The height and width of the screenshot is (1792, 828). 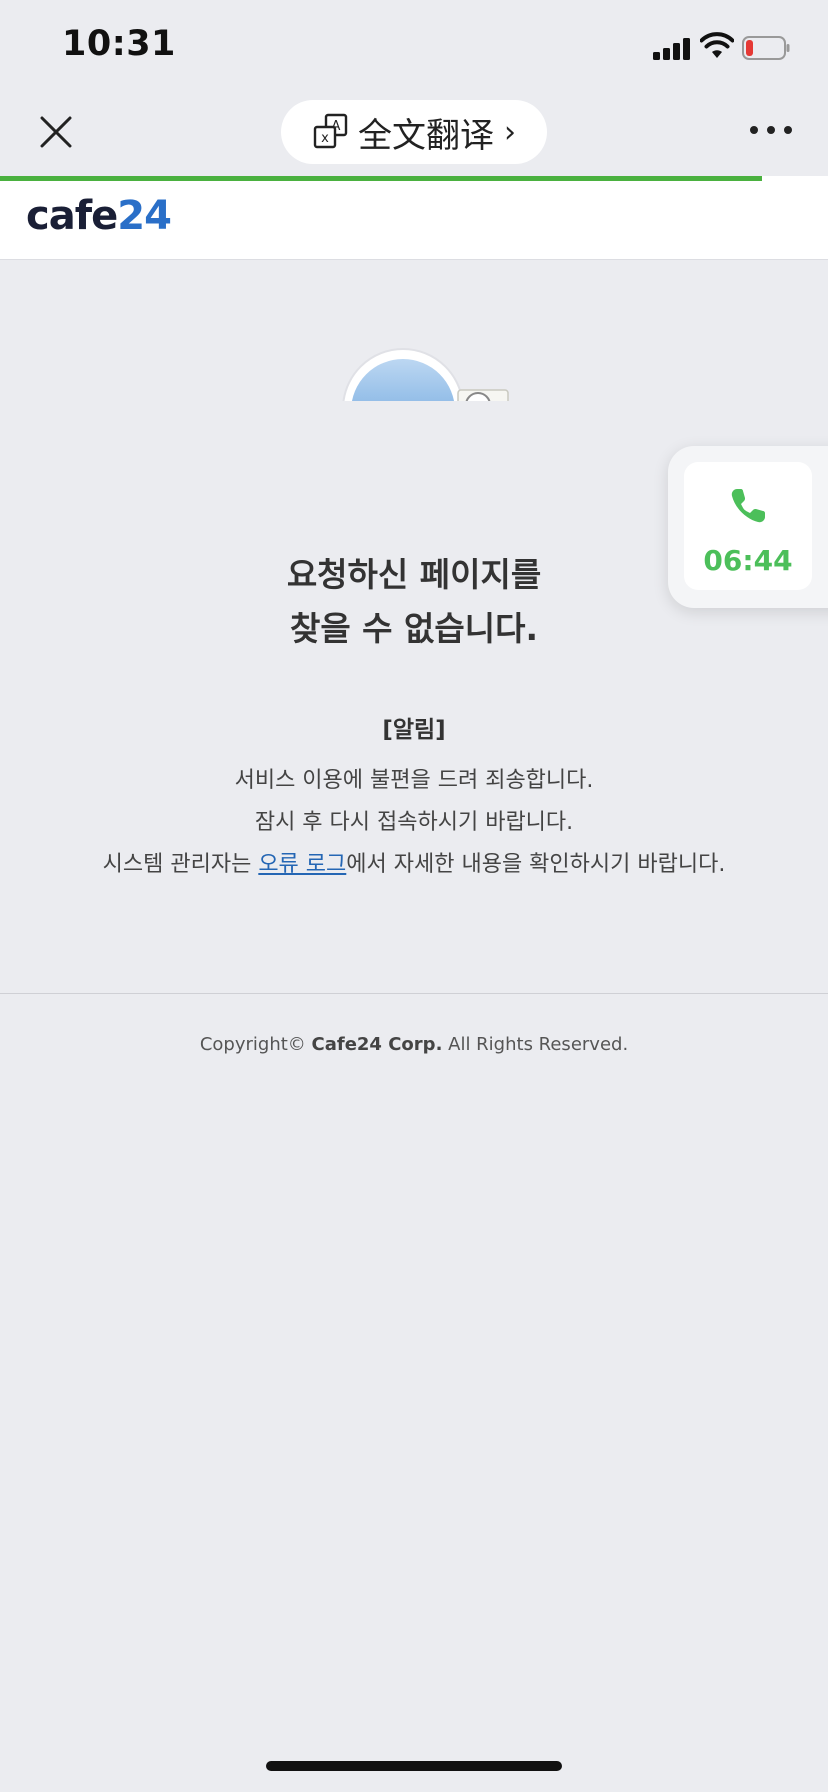 What do you see at coordinates (748, 506) in the screenshot?
I see `phone-icon` at bounding box center [748, 506].